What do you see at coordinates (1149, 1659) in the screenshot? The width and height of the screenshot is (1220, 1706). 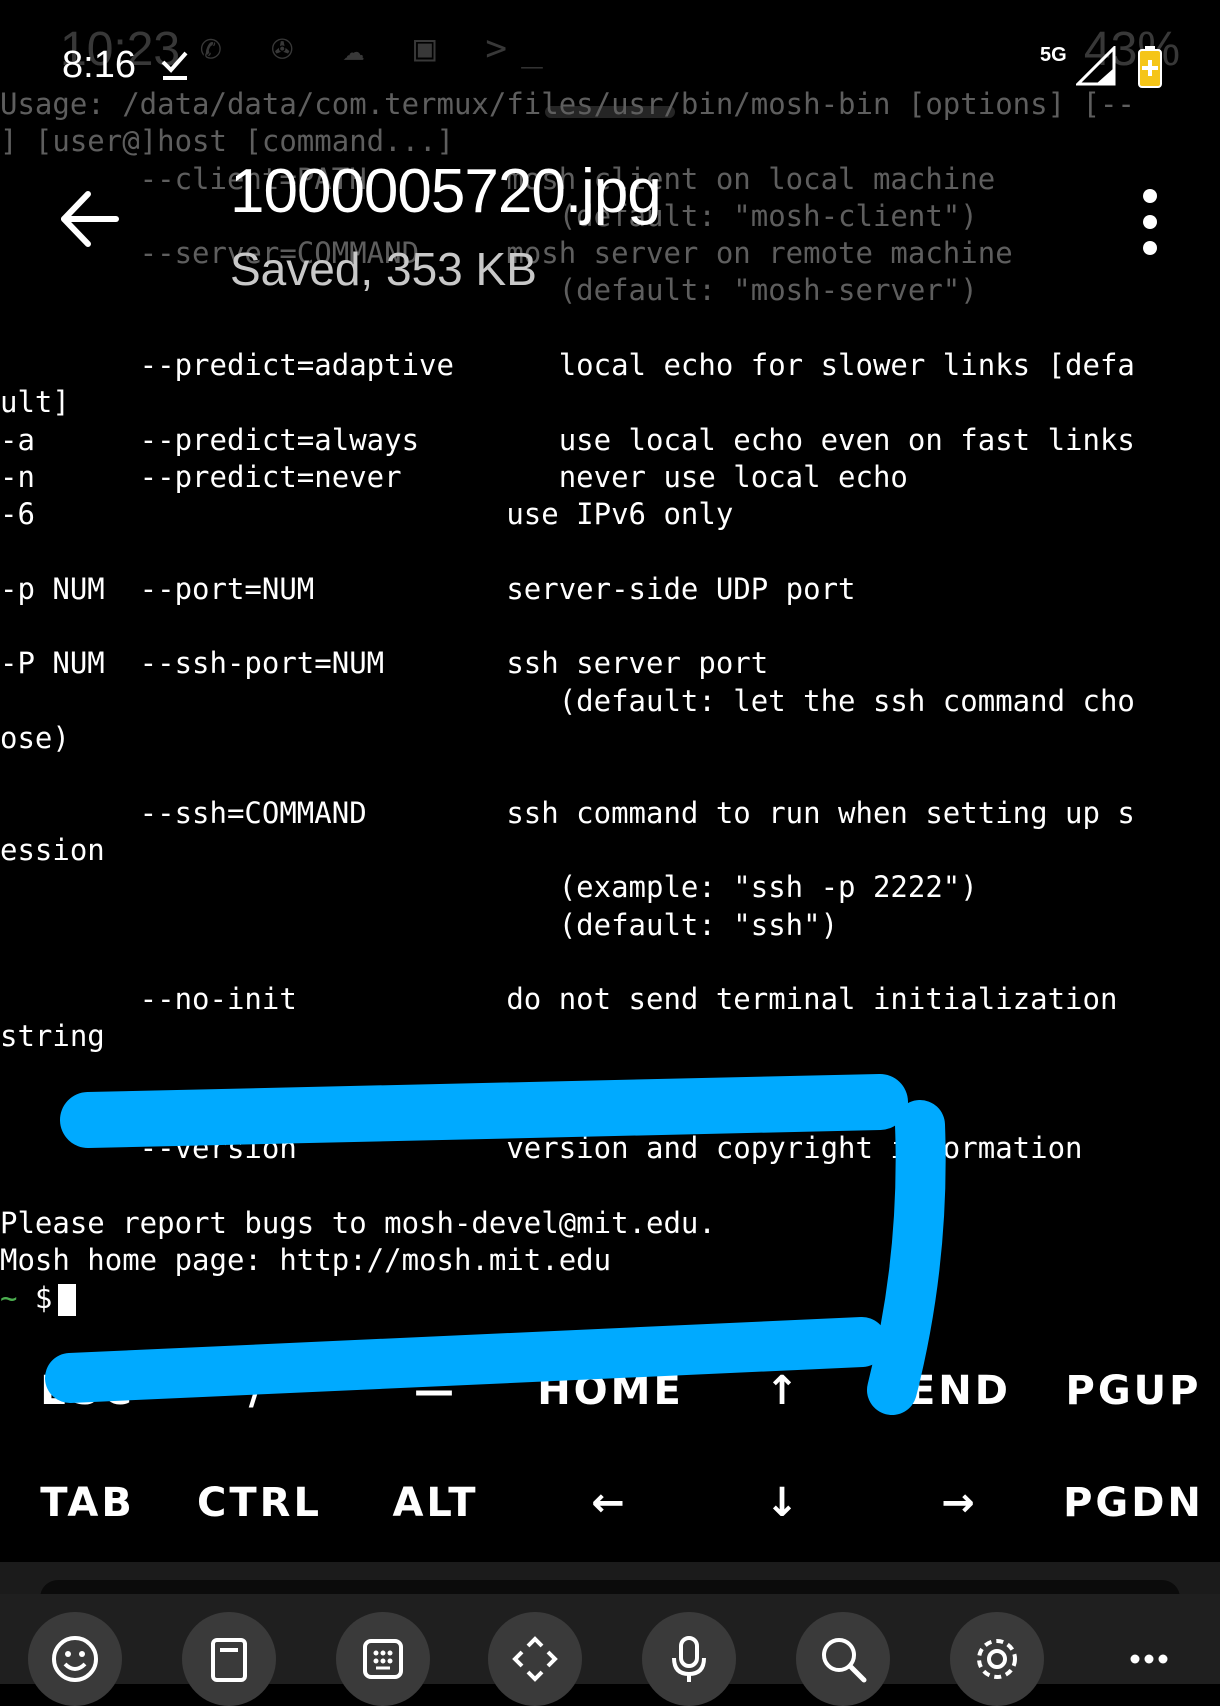 I see `more-horizontal-icon` at bounding box center [1149, 1659].